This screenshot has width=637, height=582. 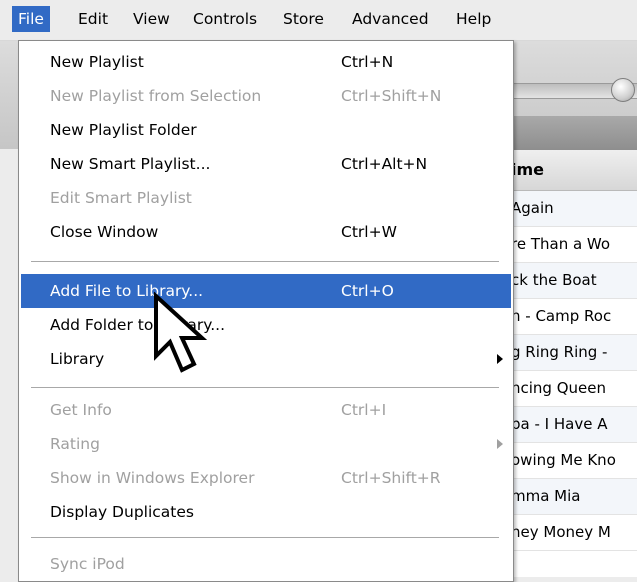 What do you see at coordinates (122, 512) in the screenshot?
I see `menu-item-label: Display Duplicates` at bounding box center [122, 512].